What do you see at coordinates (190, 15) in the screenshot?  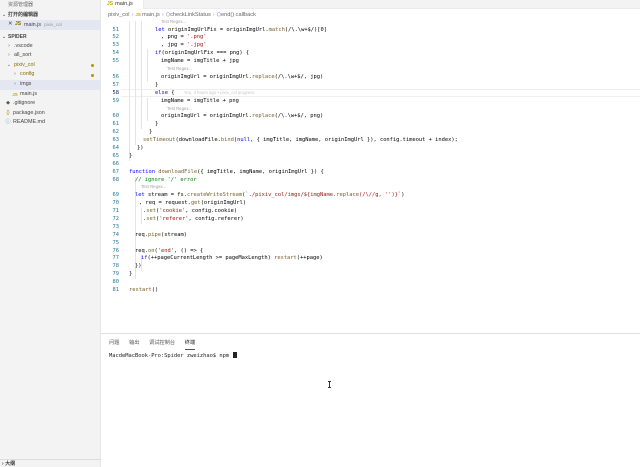 I see `breadcrumb-function: checkLinkStatus` at bounding box center [190, 15].